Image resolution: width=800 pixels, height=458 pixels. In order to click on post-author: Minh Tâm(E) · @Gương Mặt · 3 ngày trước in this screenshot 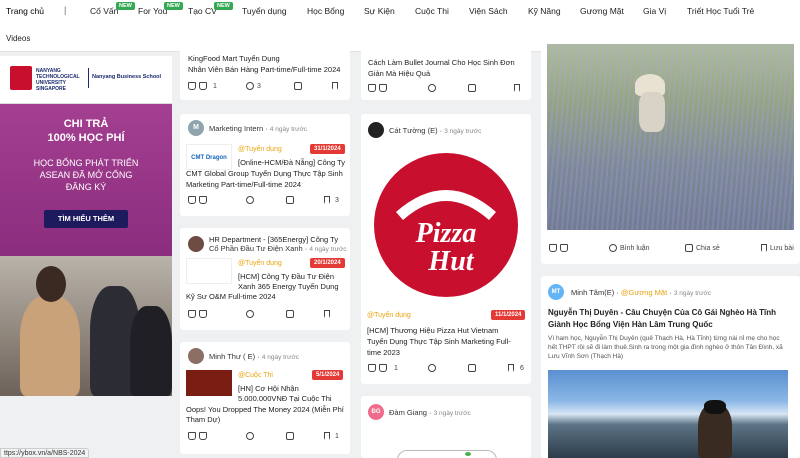, I will do `click(641, 292)`.